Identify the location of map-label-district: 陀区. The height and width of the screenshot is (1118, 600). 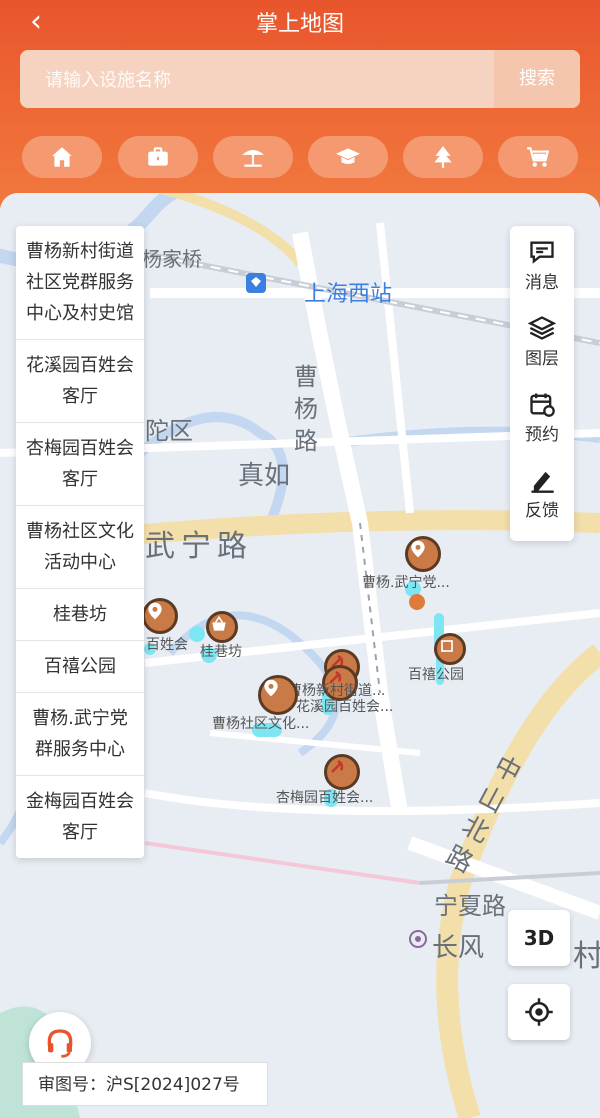
(169, 431).